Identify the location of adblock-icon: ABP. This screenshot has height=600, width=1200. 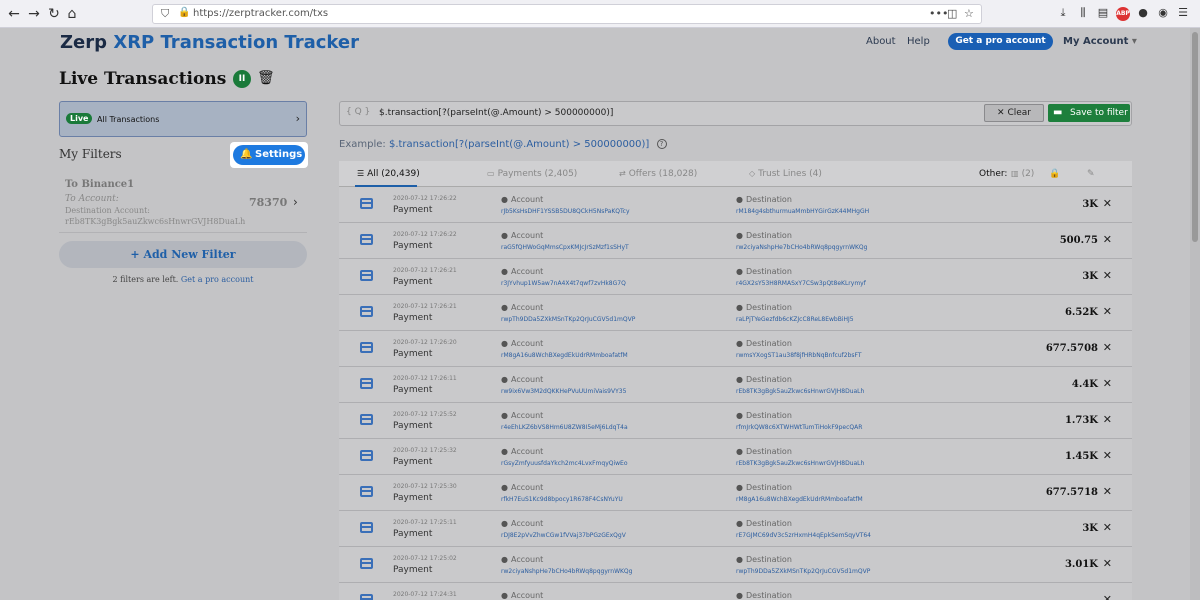
(1123, 14).